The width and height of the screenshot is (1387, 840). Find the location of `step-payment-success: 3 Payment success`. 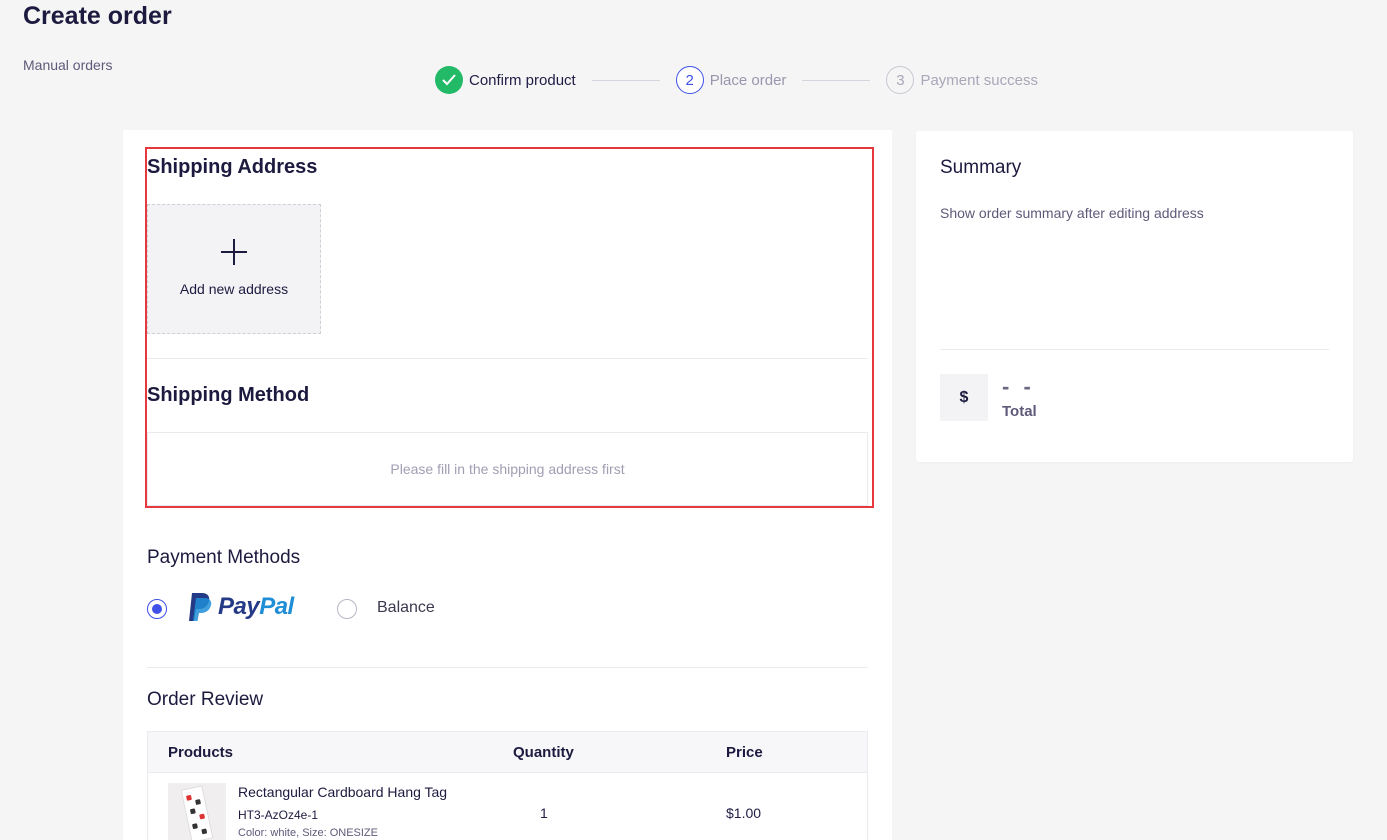

step-payment-success: 3 Payment success is located at coordinates (962, 80).